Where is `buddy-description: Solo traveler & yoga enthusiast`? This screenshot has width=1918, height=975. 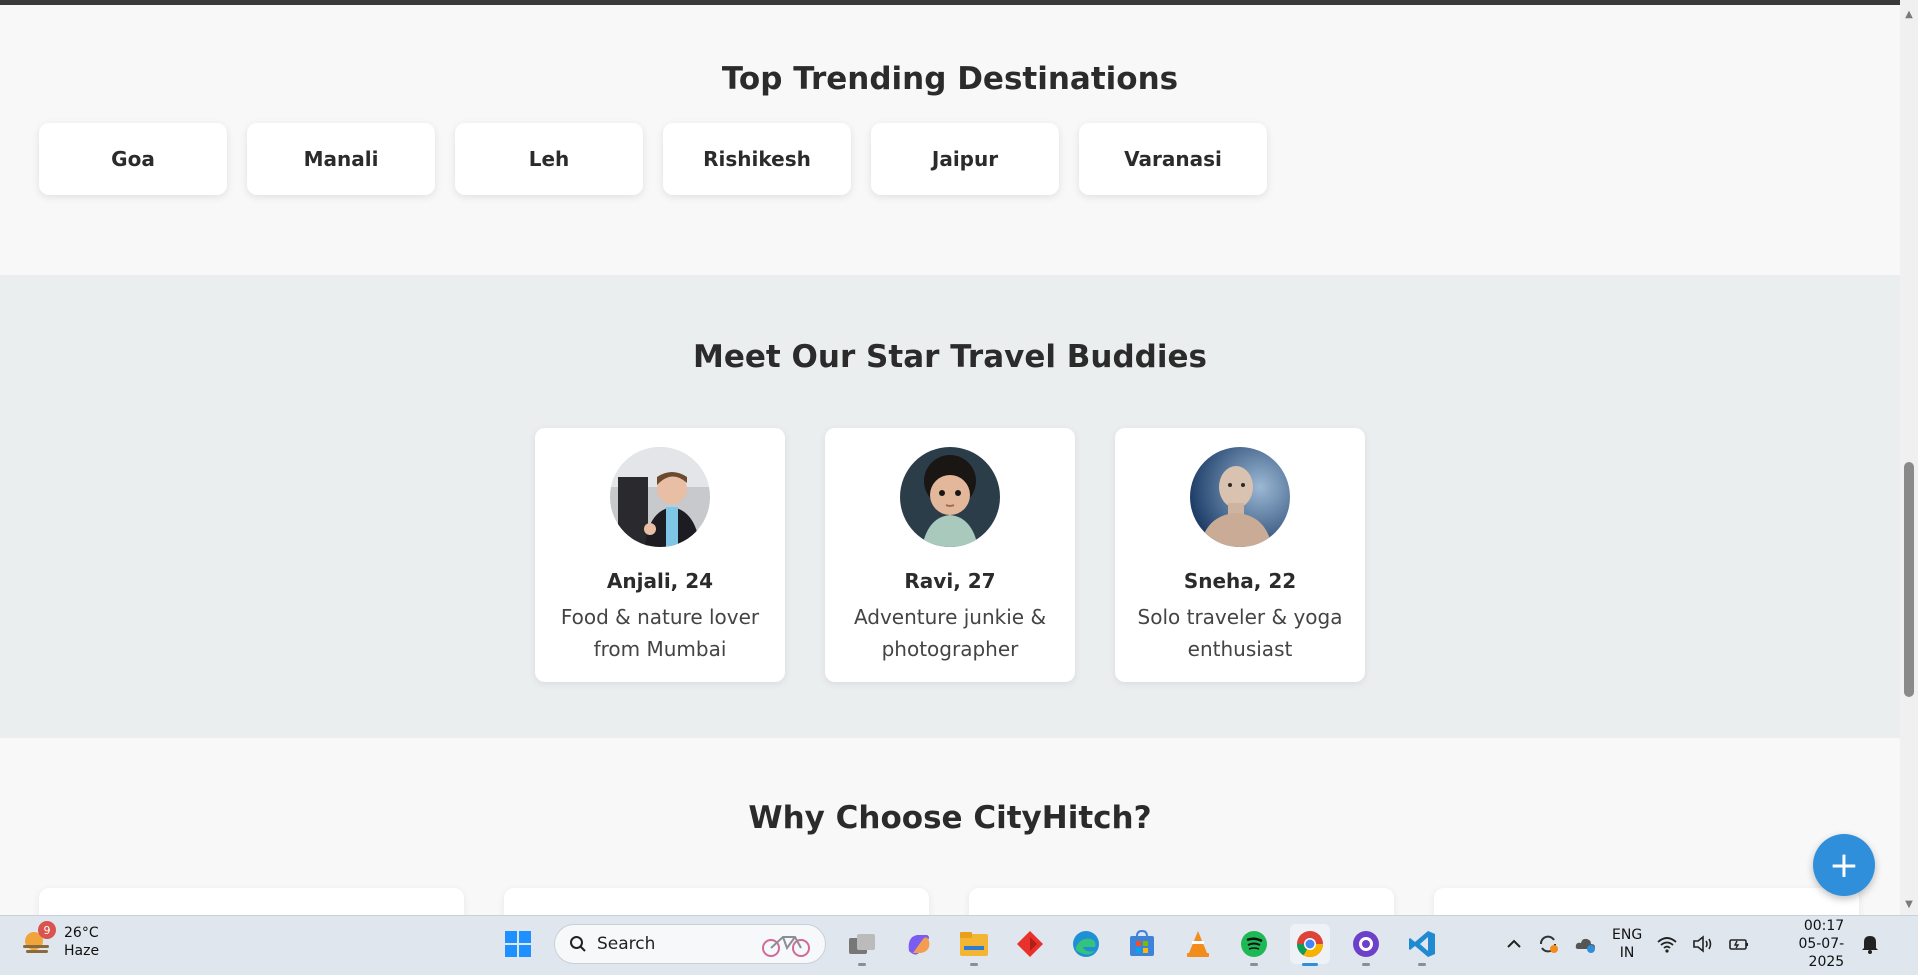 buddy-description: Solo traveler & yoga enthusiast is located at coordinates (1240, 633).